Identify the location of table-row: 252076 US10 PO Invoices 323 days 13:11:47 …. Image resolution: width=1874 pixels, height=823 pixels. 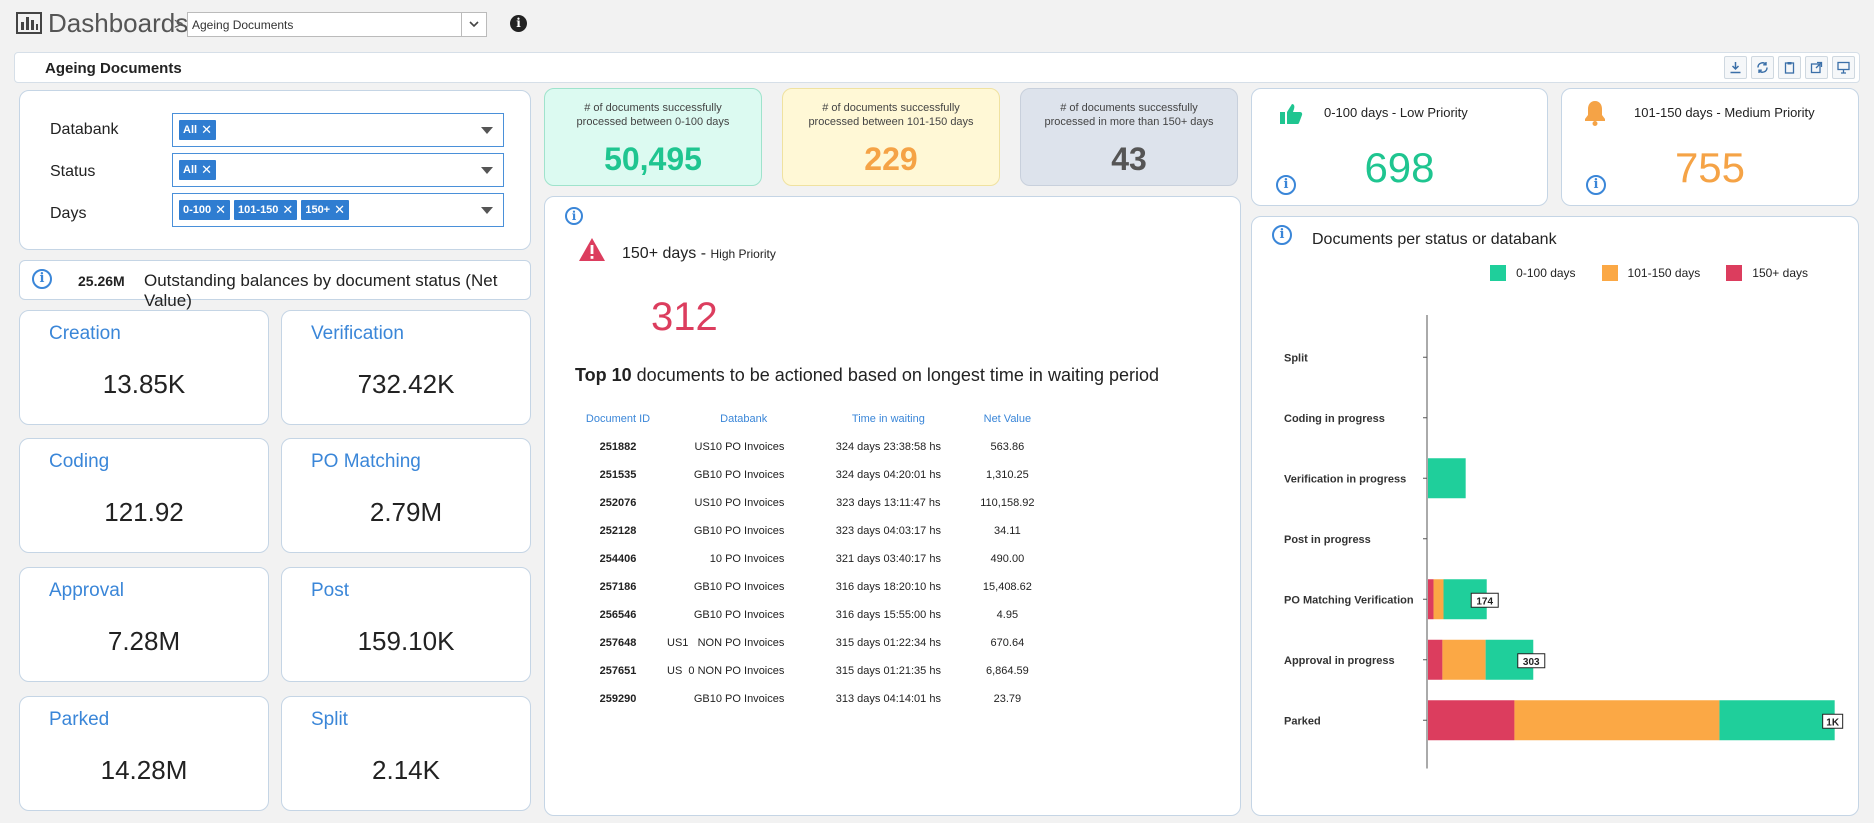
(813, 503).